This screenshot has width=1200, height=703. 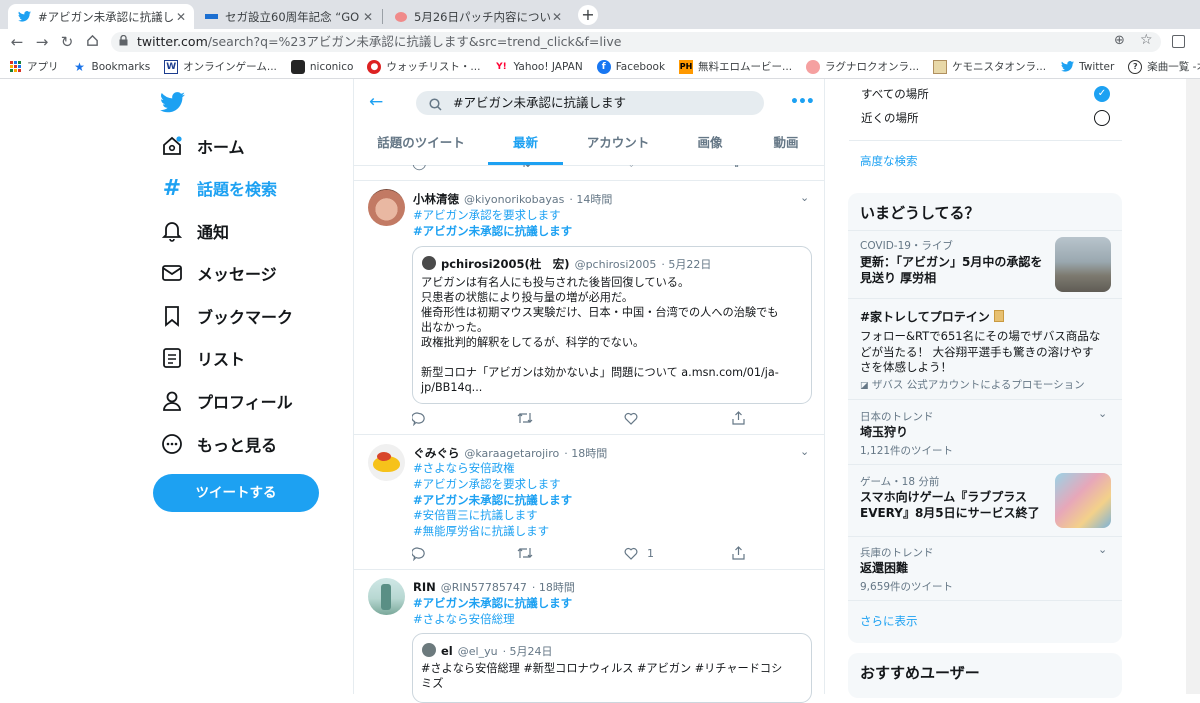 What do you see at coordinates (786, 148) in the screenshot?
I see `tab-videos: 動画` at bounding box center [786, 148].